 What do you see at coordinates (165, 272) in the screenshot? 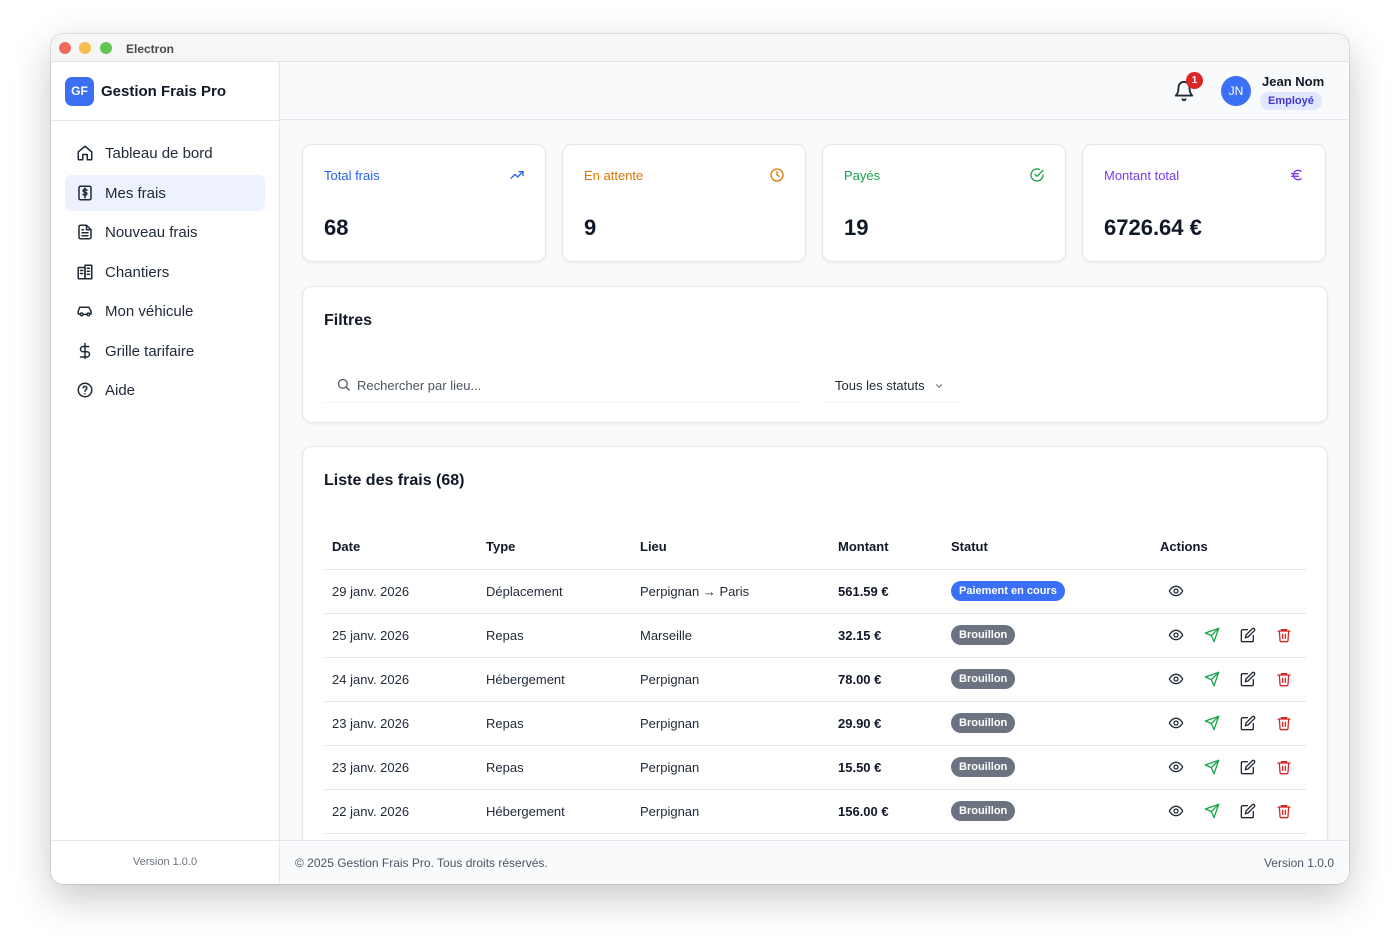
I see `sidebar-item-chantiers: Chantiers` at bounding box center [165, 272].